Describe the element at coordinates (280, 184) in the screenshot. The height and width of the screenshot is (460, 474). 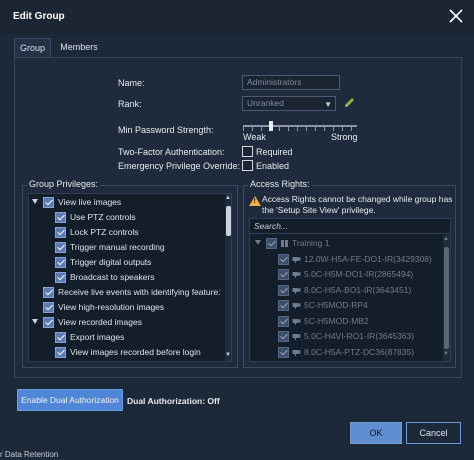
I see `access-rights-legend: Access Rights:` at that location.